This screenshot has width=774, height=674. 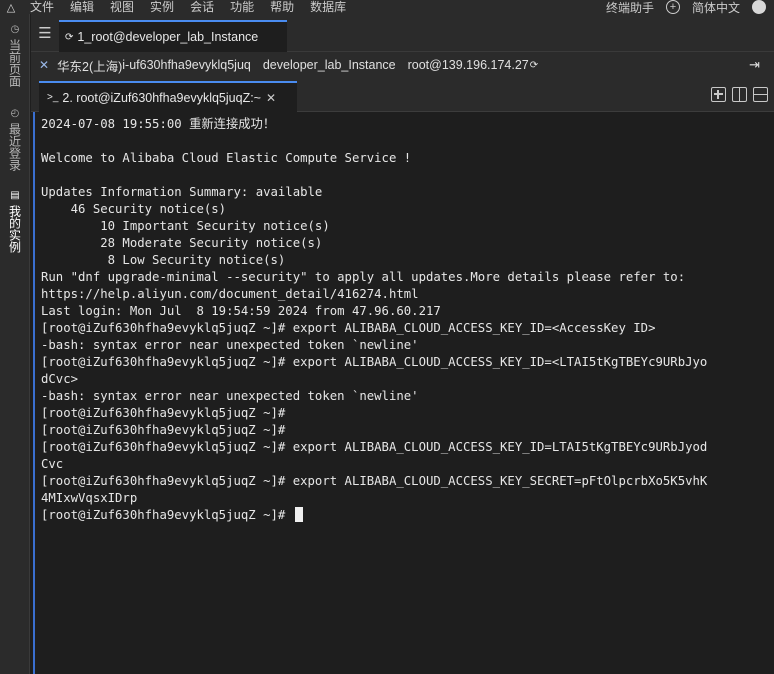 I want to click on menu-bar: △ 文件 编辑 视图 实例 会话 功能 帮助 数据库 终端助手 + 简体中文, so click(x=387, y=7).